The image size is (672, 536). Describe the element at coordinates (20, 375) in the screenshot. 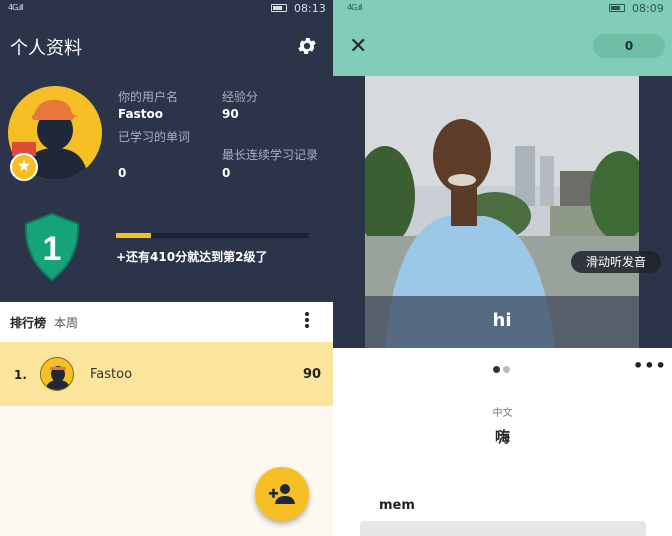

I see `leaderboard-rank: 1.` at that location.